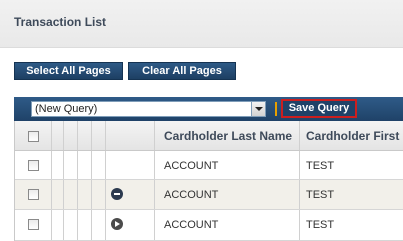 The width and height of the screenshot is (403, 241). I want to click on table-header-row: Cardholder Last Name Cardholder First, so click(209, 136).